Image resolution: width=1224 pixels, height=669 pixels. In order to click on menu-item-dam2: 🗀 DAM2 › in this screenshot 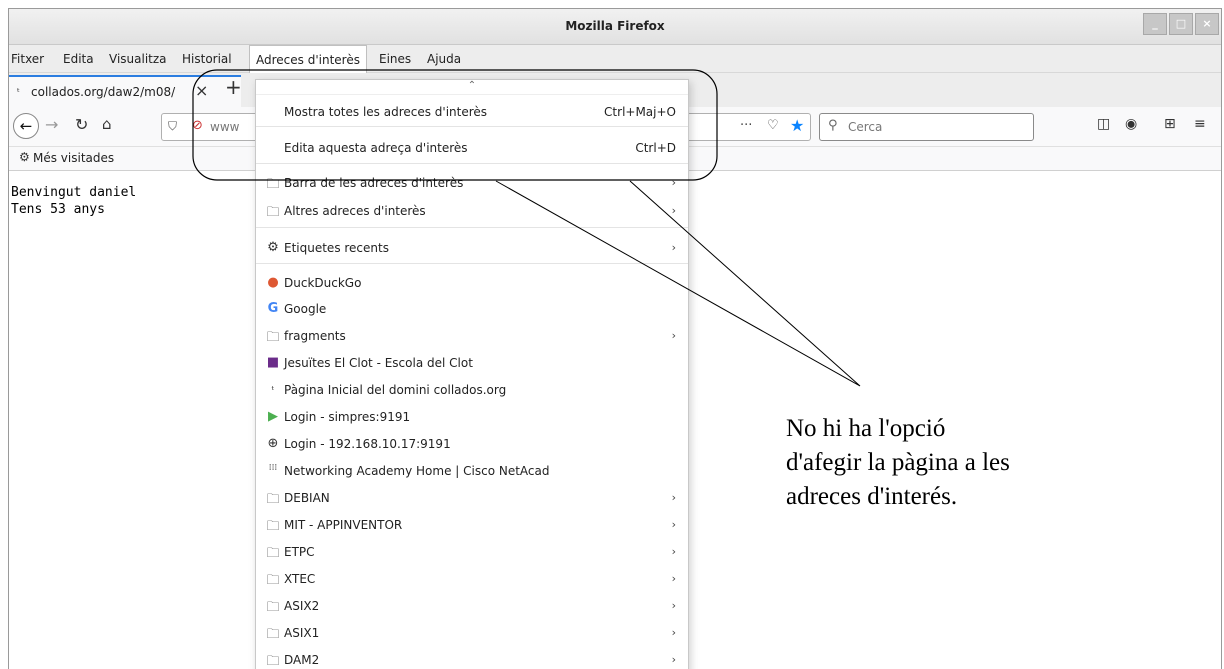, I will do `click(472, 658)`.